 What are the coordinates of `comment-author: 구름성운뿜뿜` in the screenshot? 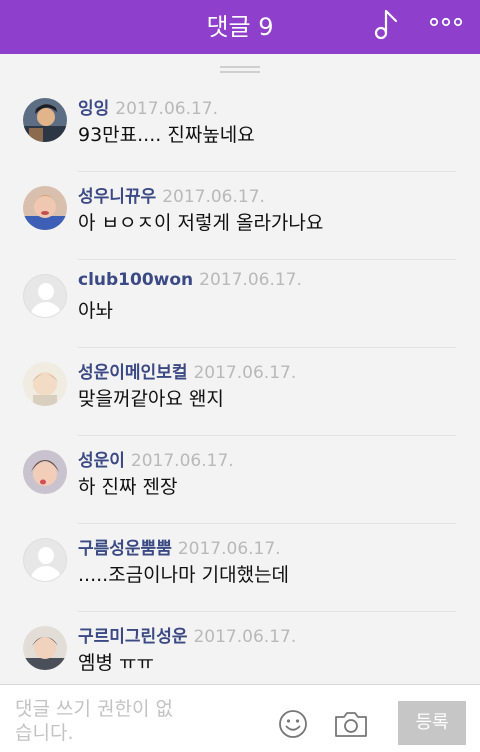 It's located at (125, 549).